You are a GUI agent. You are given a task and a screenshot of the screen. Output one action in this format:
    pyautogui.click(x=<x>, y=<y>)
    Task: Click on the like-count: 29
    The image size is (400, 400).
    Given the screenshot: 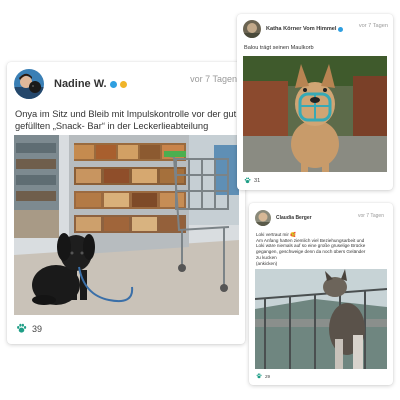 What is the action you would take?
    pyautogui.click(x=268, y=376)
    